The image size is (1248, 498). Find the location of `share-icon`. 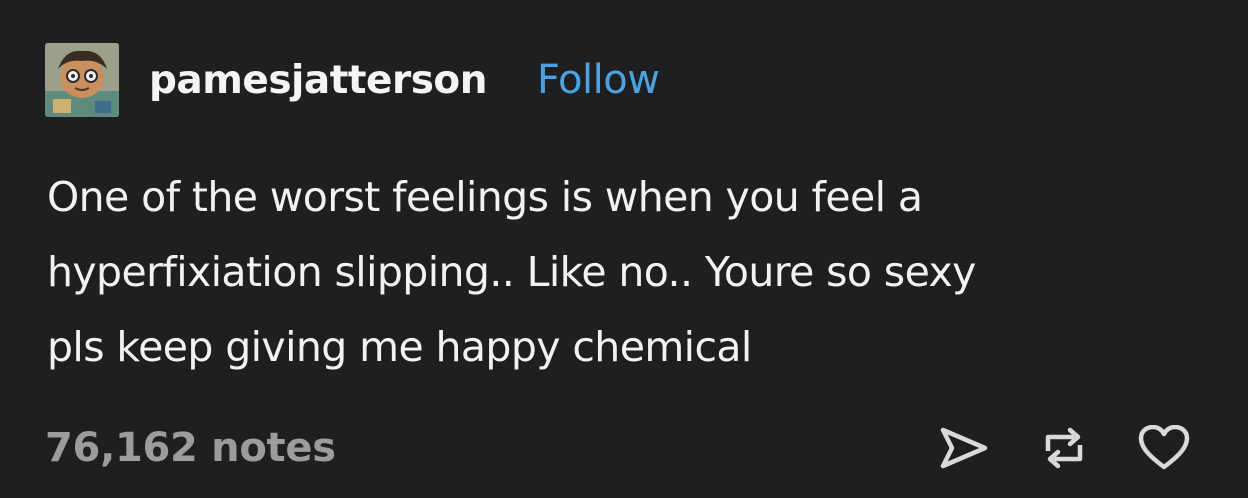

share-icon is located at coordinates (964, 448).